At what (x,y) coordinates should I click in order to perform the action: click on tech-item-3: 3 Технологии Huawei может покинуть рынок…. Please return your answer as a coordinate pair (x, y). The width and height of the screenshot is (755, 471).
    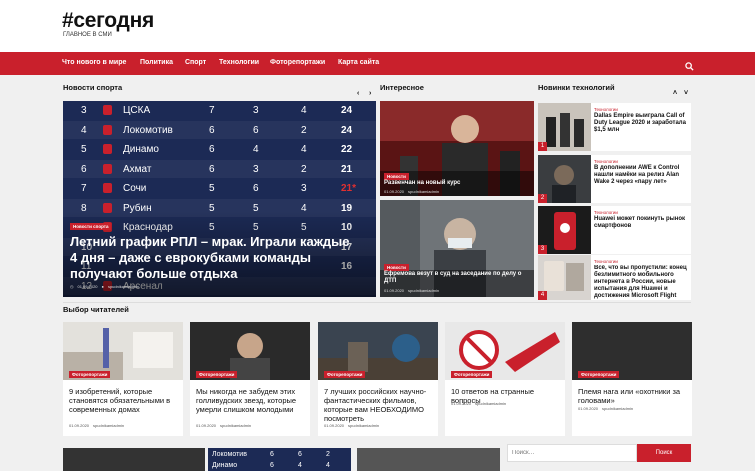
    Looking at the image, I should click on (614, 230).